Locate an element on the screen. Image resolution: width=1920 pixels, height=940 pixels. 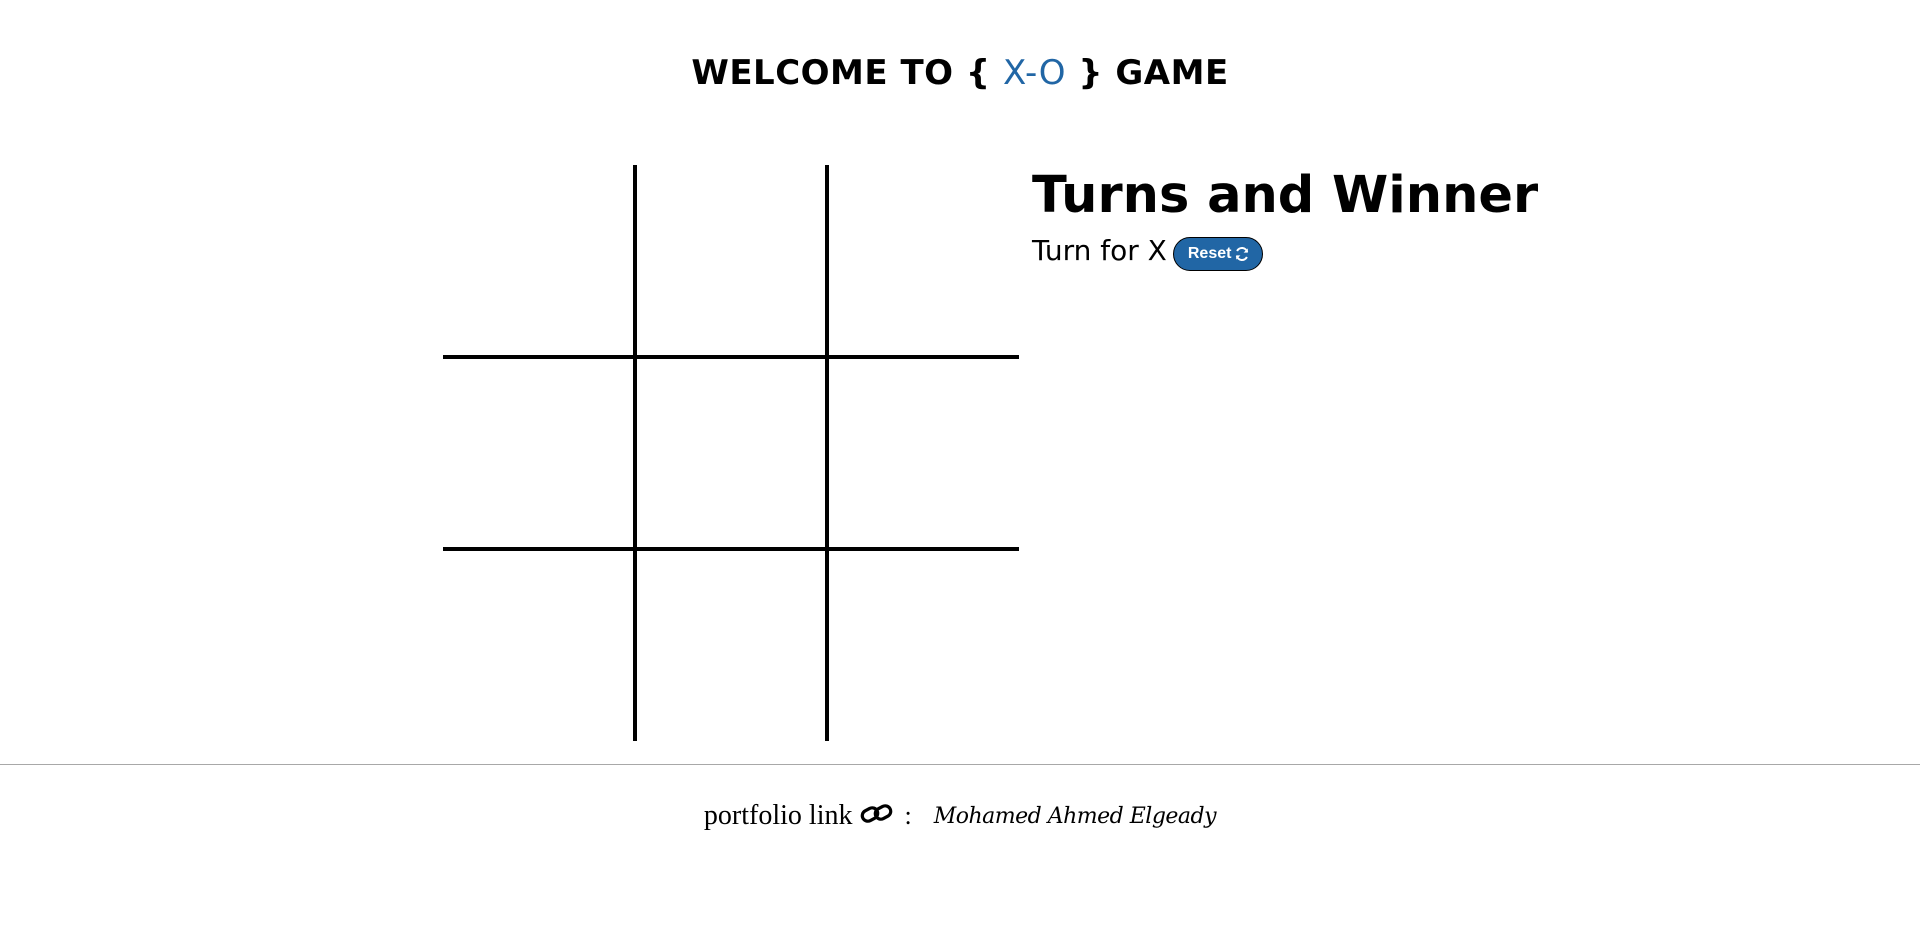
footer: portfolio link : Mohamed Ahmed Elgeady is located at coordinates (960, 816).